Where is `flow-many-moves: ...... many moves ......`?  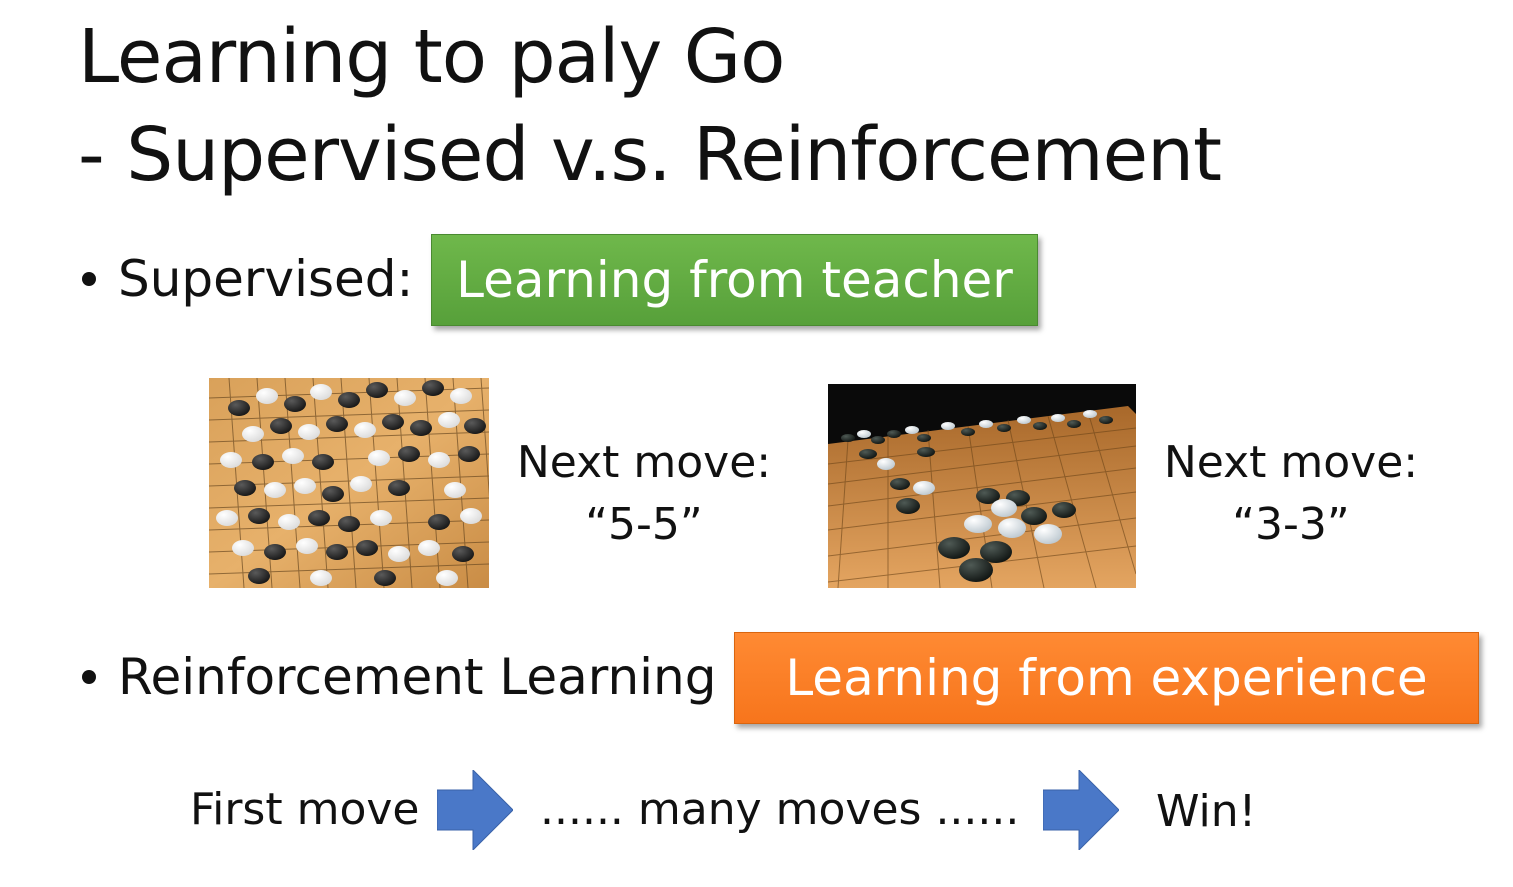
flow-many-moves: ...... many moves ...... is located at coordinates (780, 809).